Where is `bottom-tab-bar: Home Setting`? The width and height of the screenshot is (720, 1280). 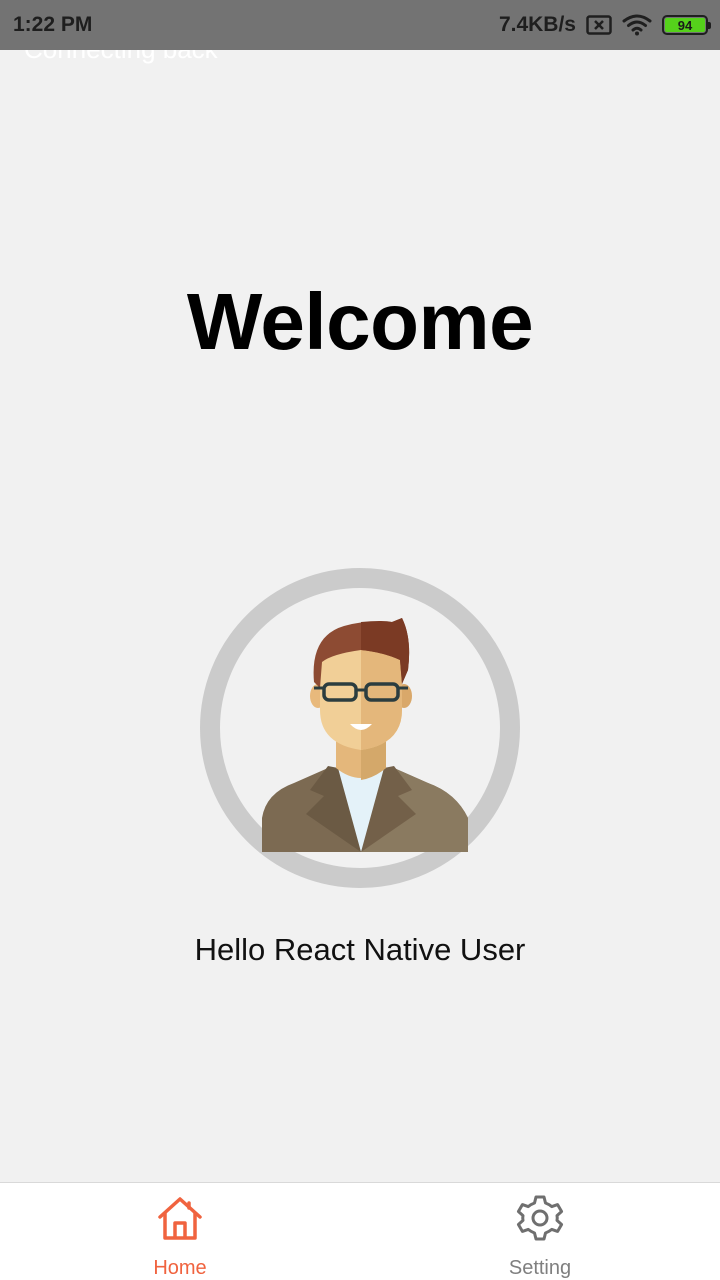
bottom-tab-bar: Home Setting is located at coordinates (360, 1231).